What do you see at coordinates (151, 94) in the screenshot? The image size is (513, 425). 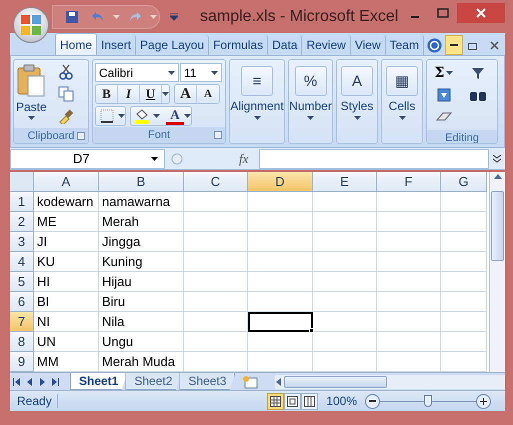 I see `underline-button: U` at bounding box center [151, 94].